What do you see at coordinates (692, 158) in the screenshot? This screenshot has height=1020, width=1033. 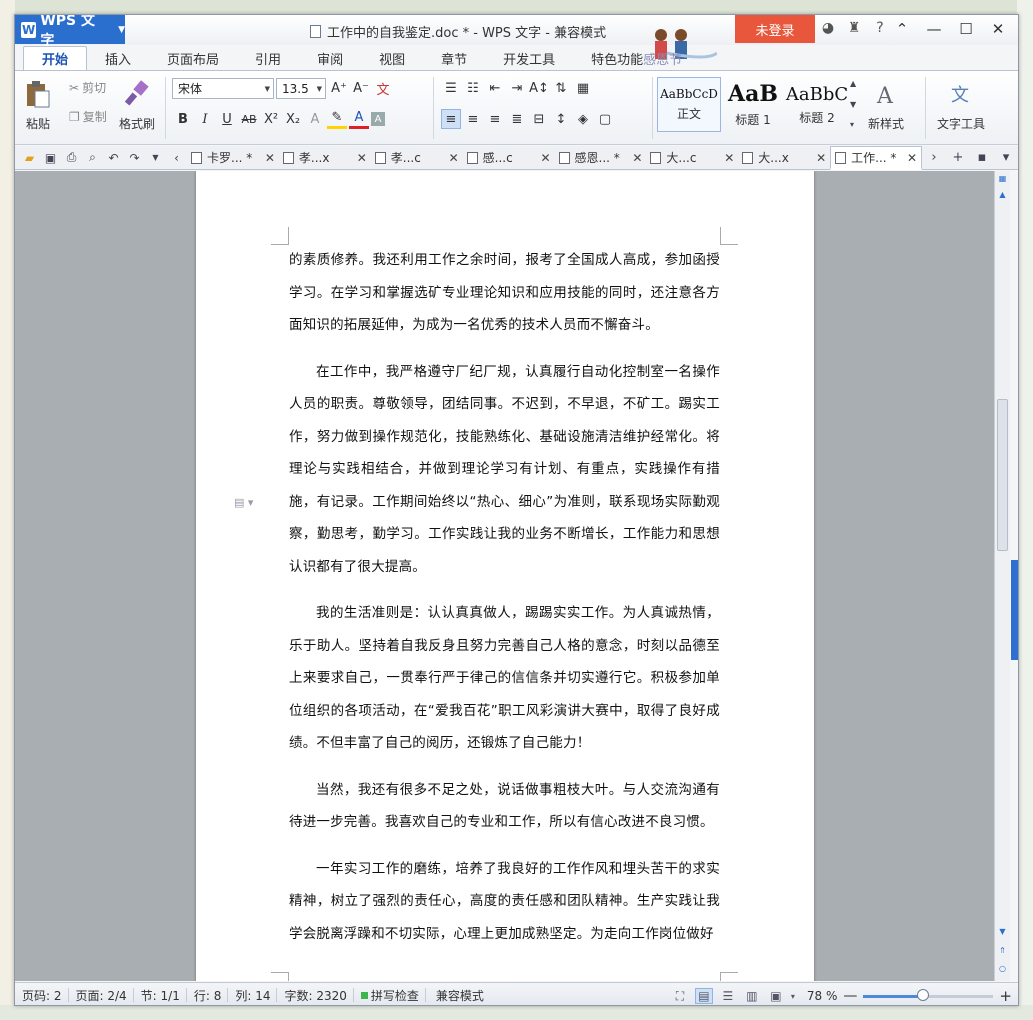 I see `doc-tab: 大...c ✕` at bounding box center [692, 158].